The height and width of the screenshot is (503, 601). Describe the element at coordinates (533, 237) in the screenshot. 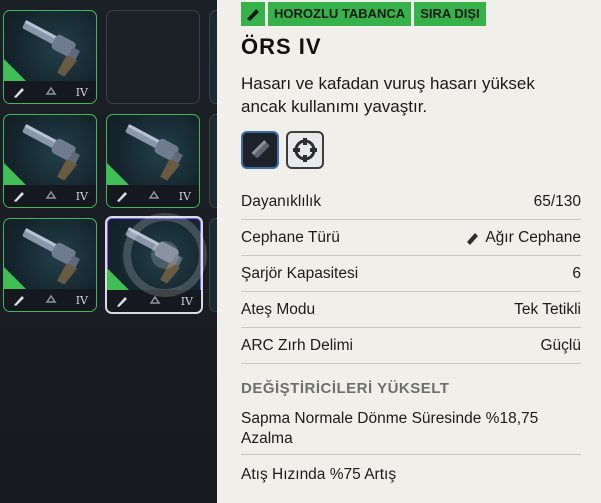

I see `stat-value: Ağır Cephane` at that location.